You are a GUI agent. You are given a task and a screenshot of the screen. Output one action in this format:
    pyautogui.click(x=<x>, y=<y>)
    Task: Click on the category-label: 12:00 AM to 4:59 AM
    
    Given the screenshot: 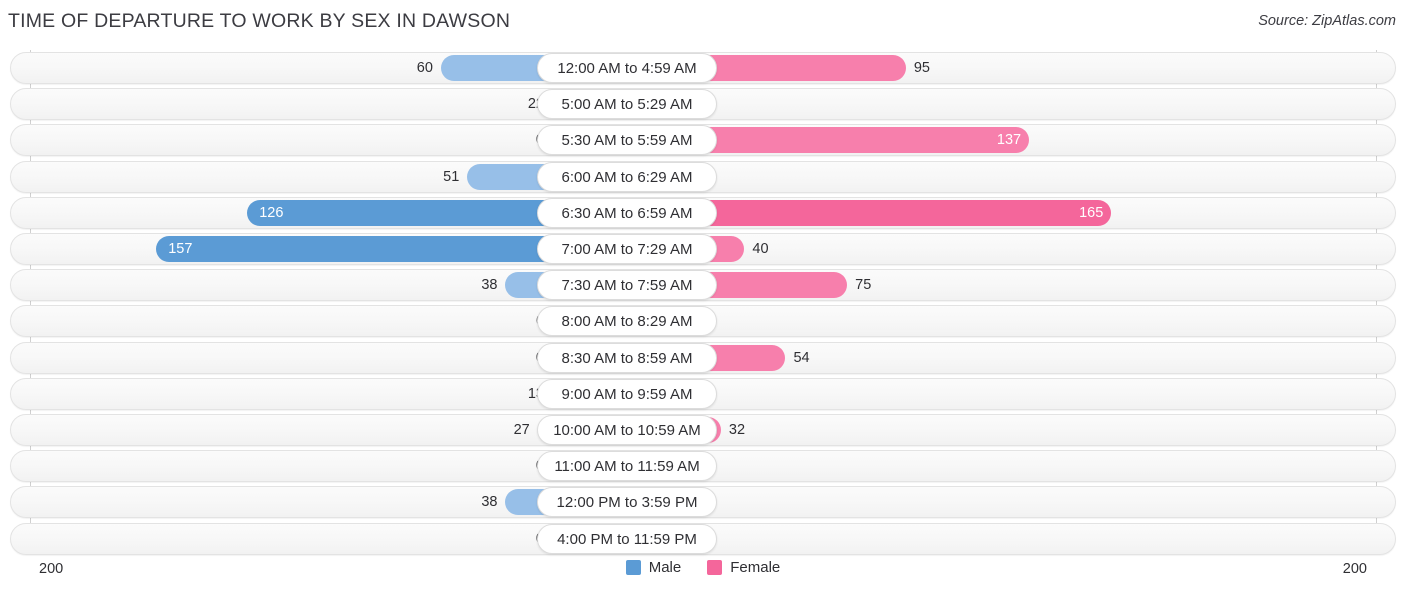 What is the action you would take?
    pyautogui.click(x=627, y=68)
    